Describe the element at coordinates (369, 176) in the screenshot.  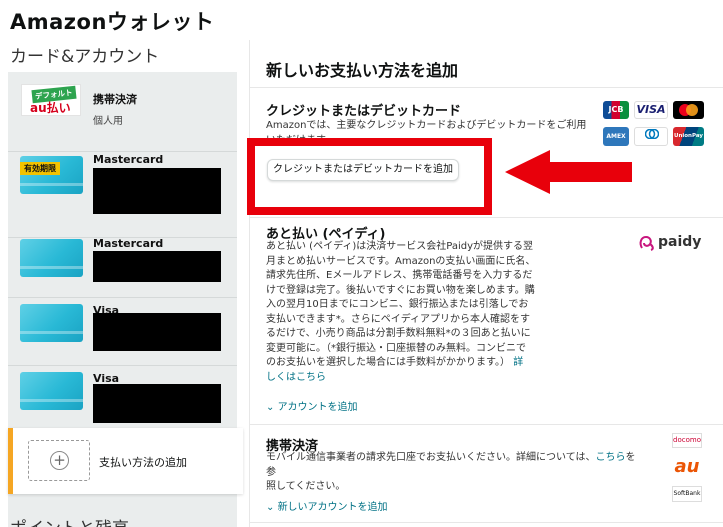
I see `highlight-box` at that location.